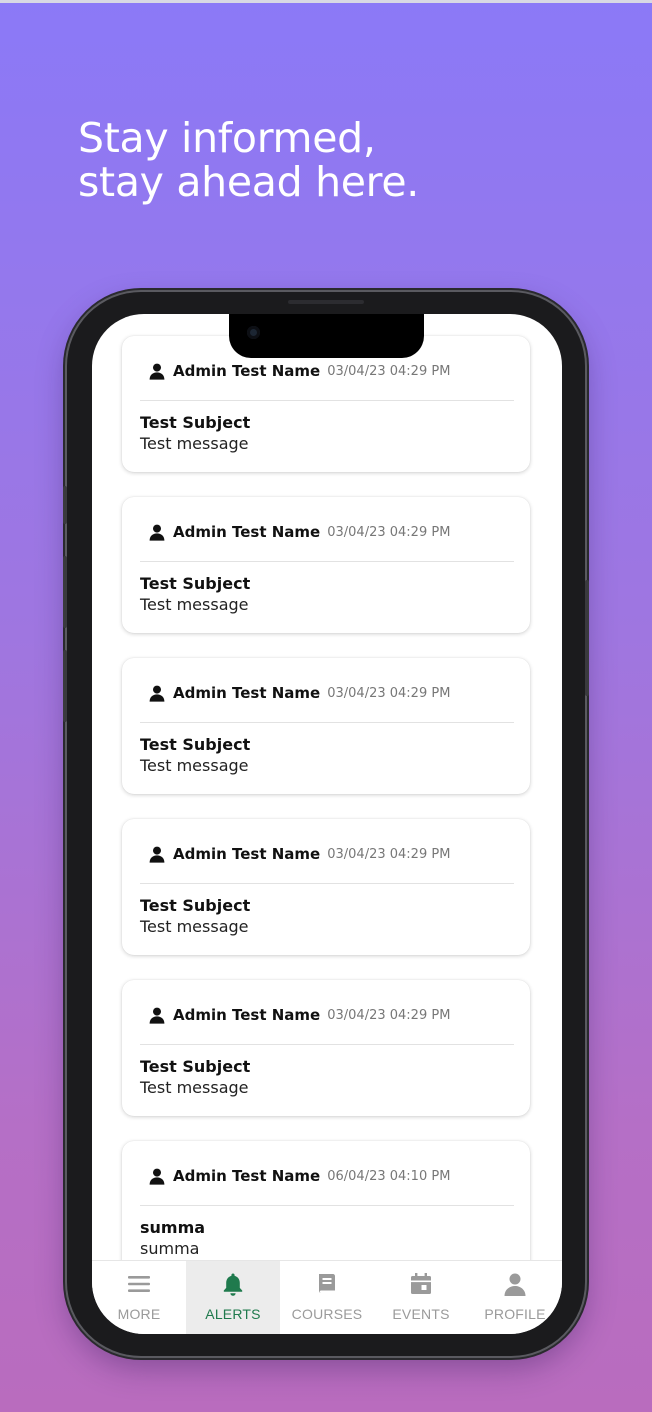  What do you see at coordinates (170, 1248) in the screenshot?
I see `alert-message: summa` at bounding box center [170, 1248].